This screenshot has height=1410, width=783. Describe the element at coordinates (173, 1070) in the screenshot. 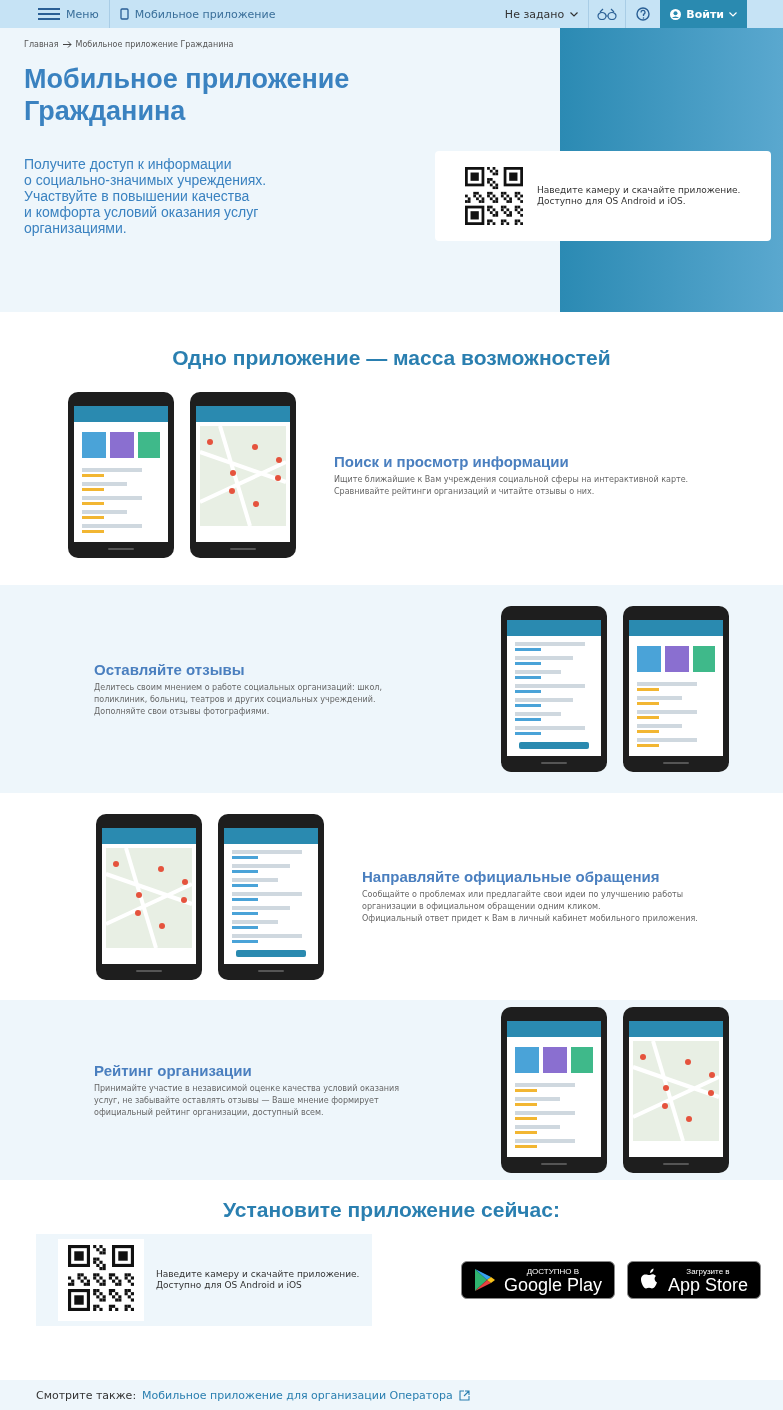

I see `feature-title: Рейтинг организации` at that location.